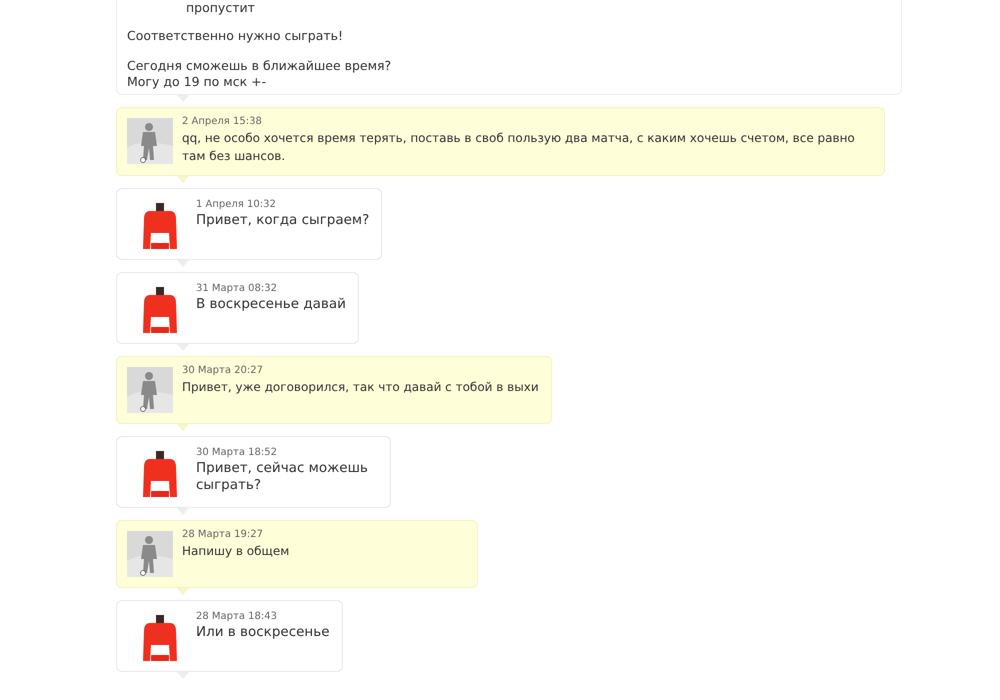 The width and height of the screenshot is (1000, 700). Describe the element at coordinates (259, 74) in the screenshot. I see `message-text: Сегодня сможешь в ближайшее время? Могу до 19 по мск +-` at that location.